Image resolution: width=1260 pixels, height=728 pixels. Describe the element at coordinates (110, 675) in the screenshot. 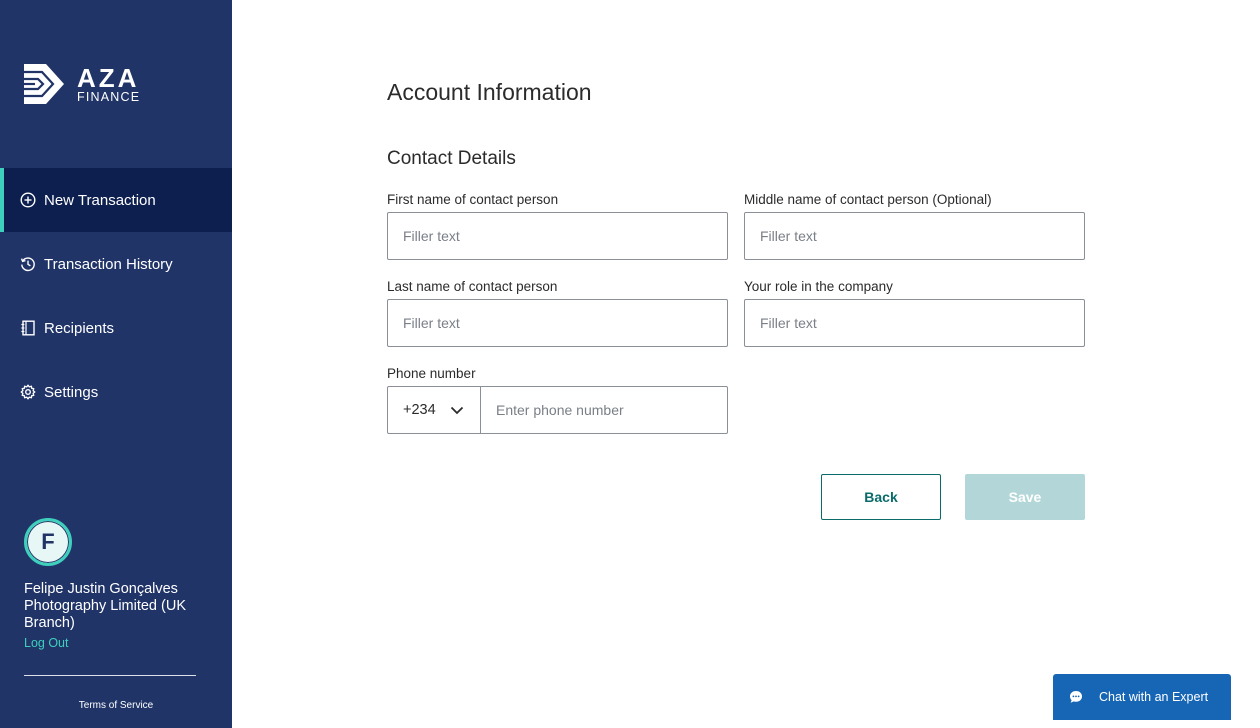

I see `sidebar-divider` at that location.